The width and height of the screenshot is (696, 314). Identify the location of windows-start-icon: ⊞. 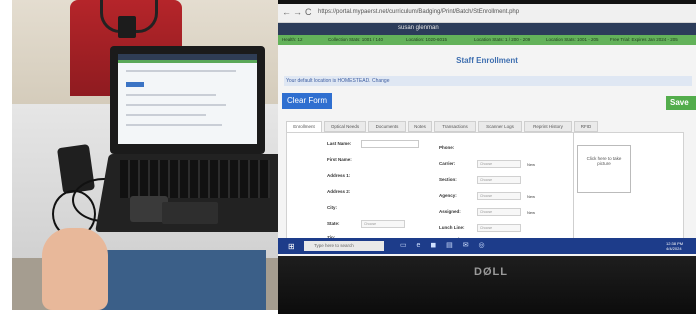
(291, 246).